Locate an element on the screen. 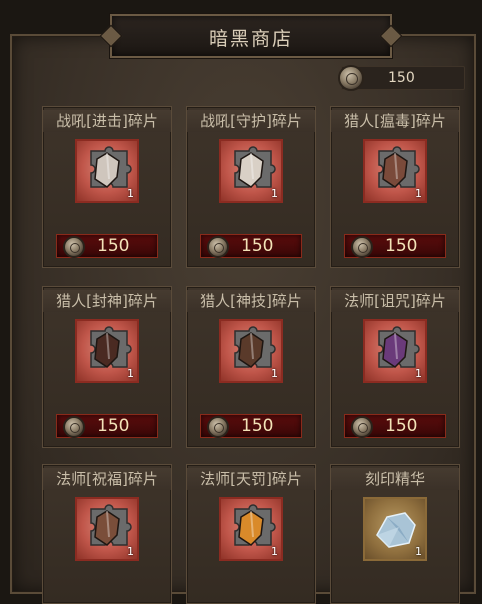  item-name: 法师[祝福]碎片 is located at coordinates (107, 479).